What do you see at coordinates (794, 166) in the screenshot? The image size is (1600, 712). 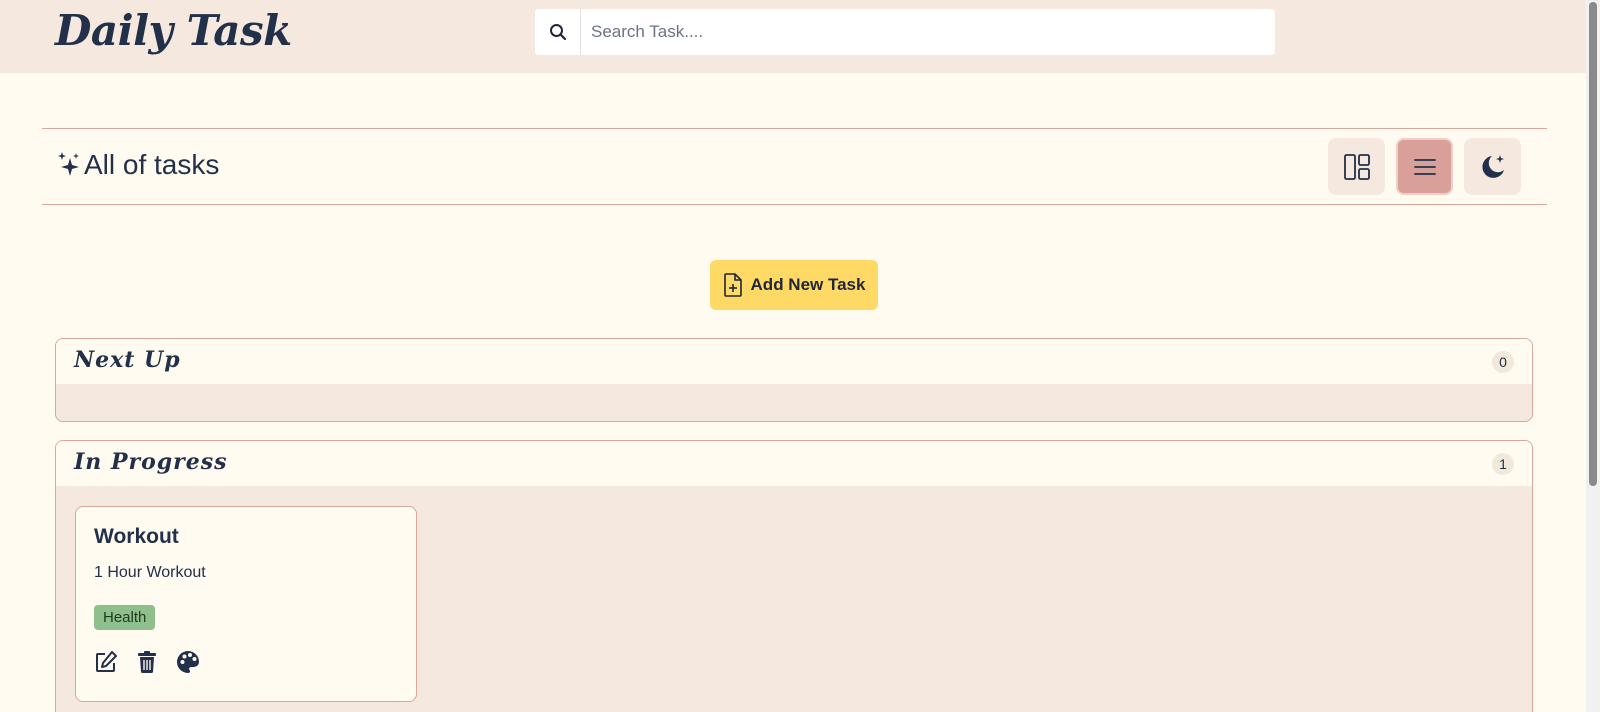 I see `page-header: All of tasks` at bounding box center [794, 166].